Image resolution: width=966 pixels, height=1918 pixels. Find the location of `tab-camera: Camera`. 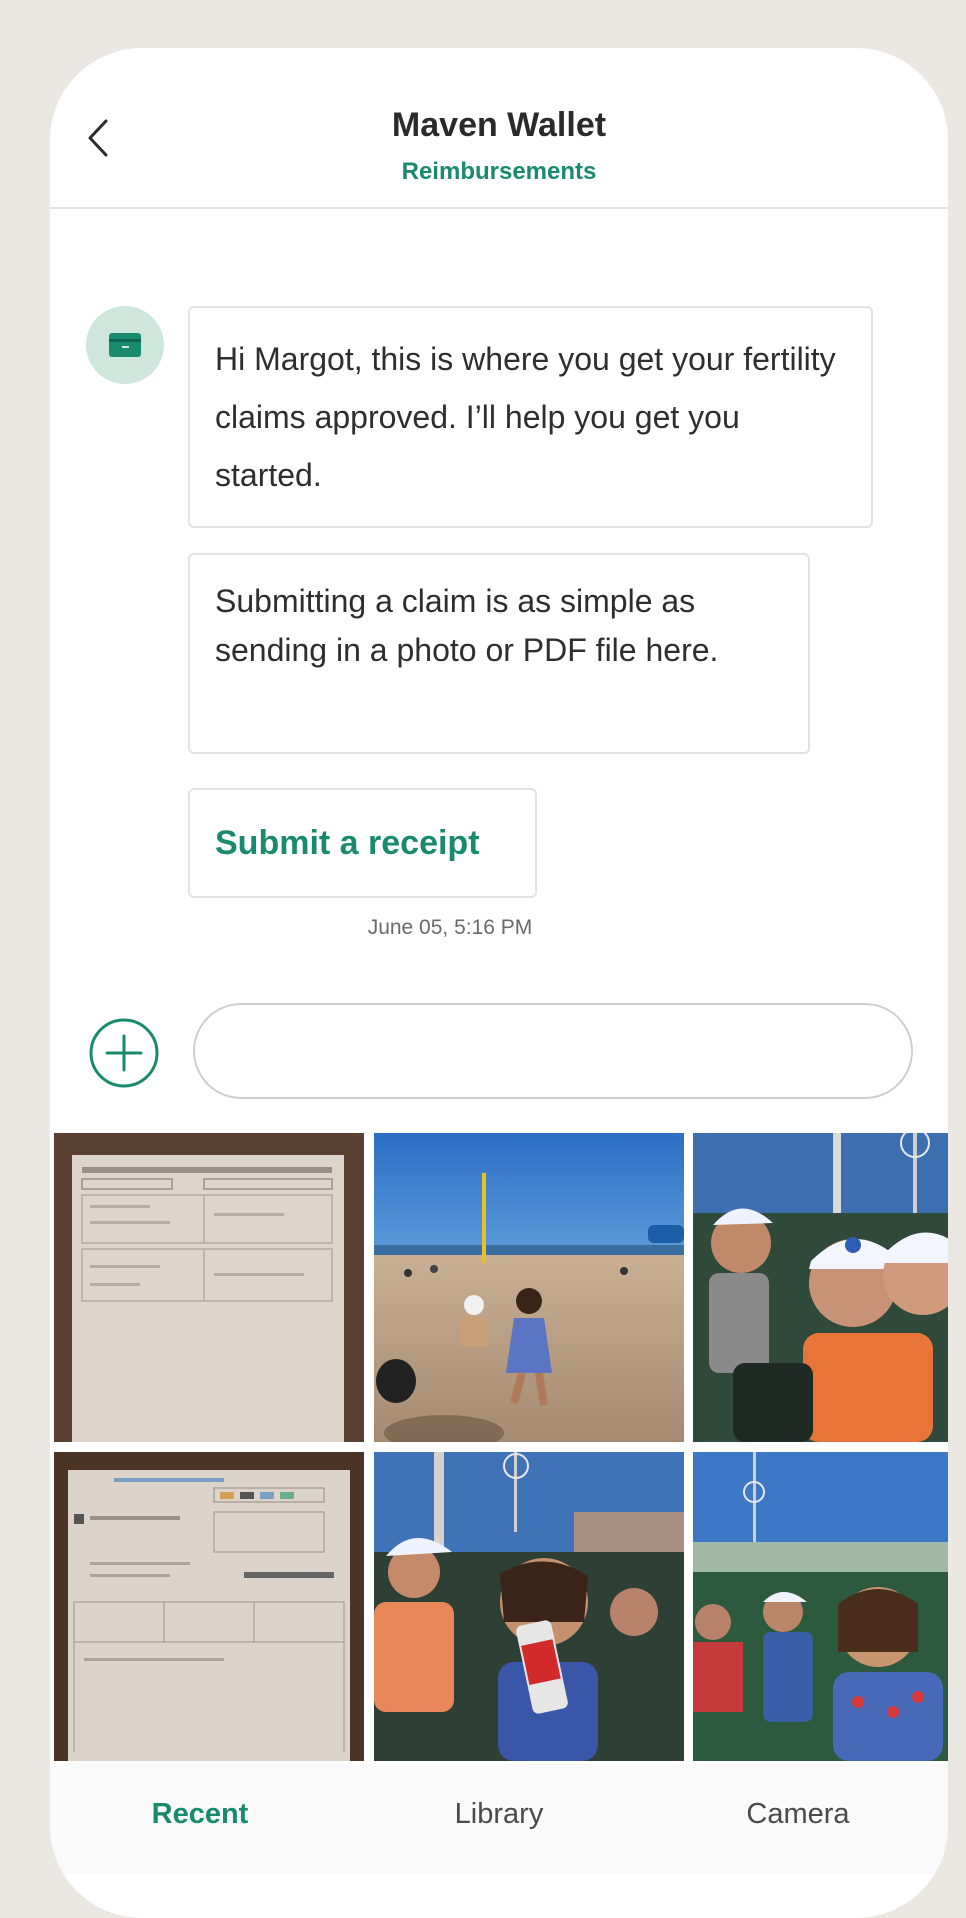

tab-camera: Camera is located at coordinates (798, 1814).